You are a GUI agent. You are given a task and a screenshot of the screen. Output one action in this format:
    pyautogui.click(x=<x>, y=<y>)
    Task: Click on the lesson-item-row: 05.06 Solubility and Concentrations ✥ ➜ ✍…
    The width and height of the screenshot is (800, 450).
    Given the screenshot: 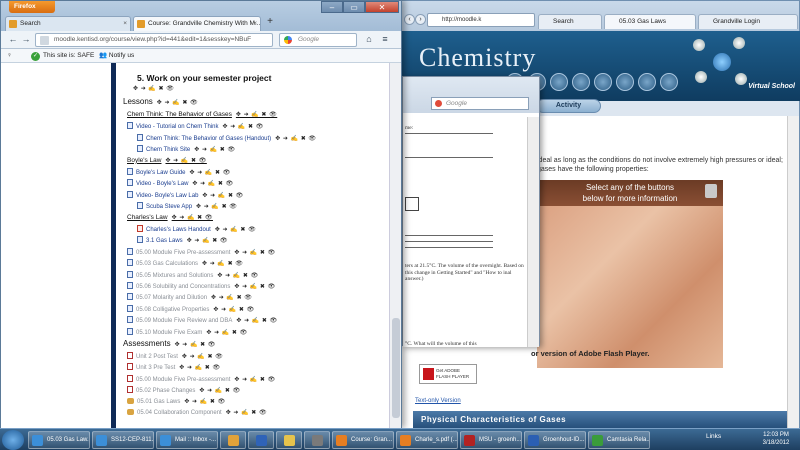 What is the action you would take?
    pyautogui.click(x=201, y=286)
    